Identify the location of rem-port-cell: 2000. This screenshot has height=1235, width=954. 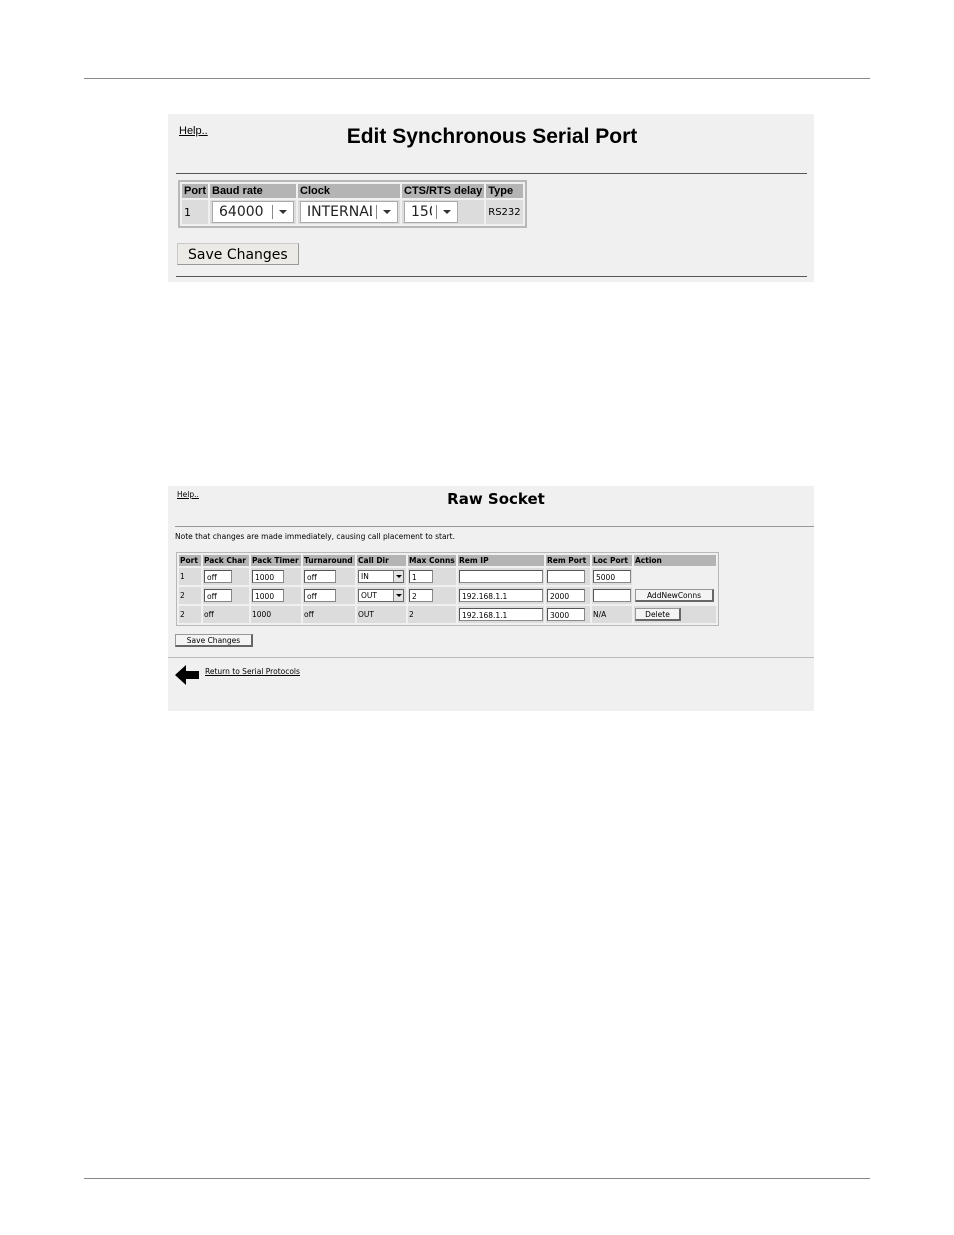
(568, 595).